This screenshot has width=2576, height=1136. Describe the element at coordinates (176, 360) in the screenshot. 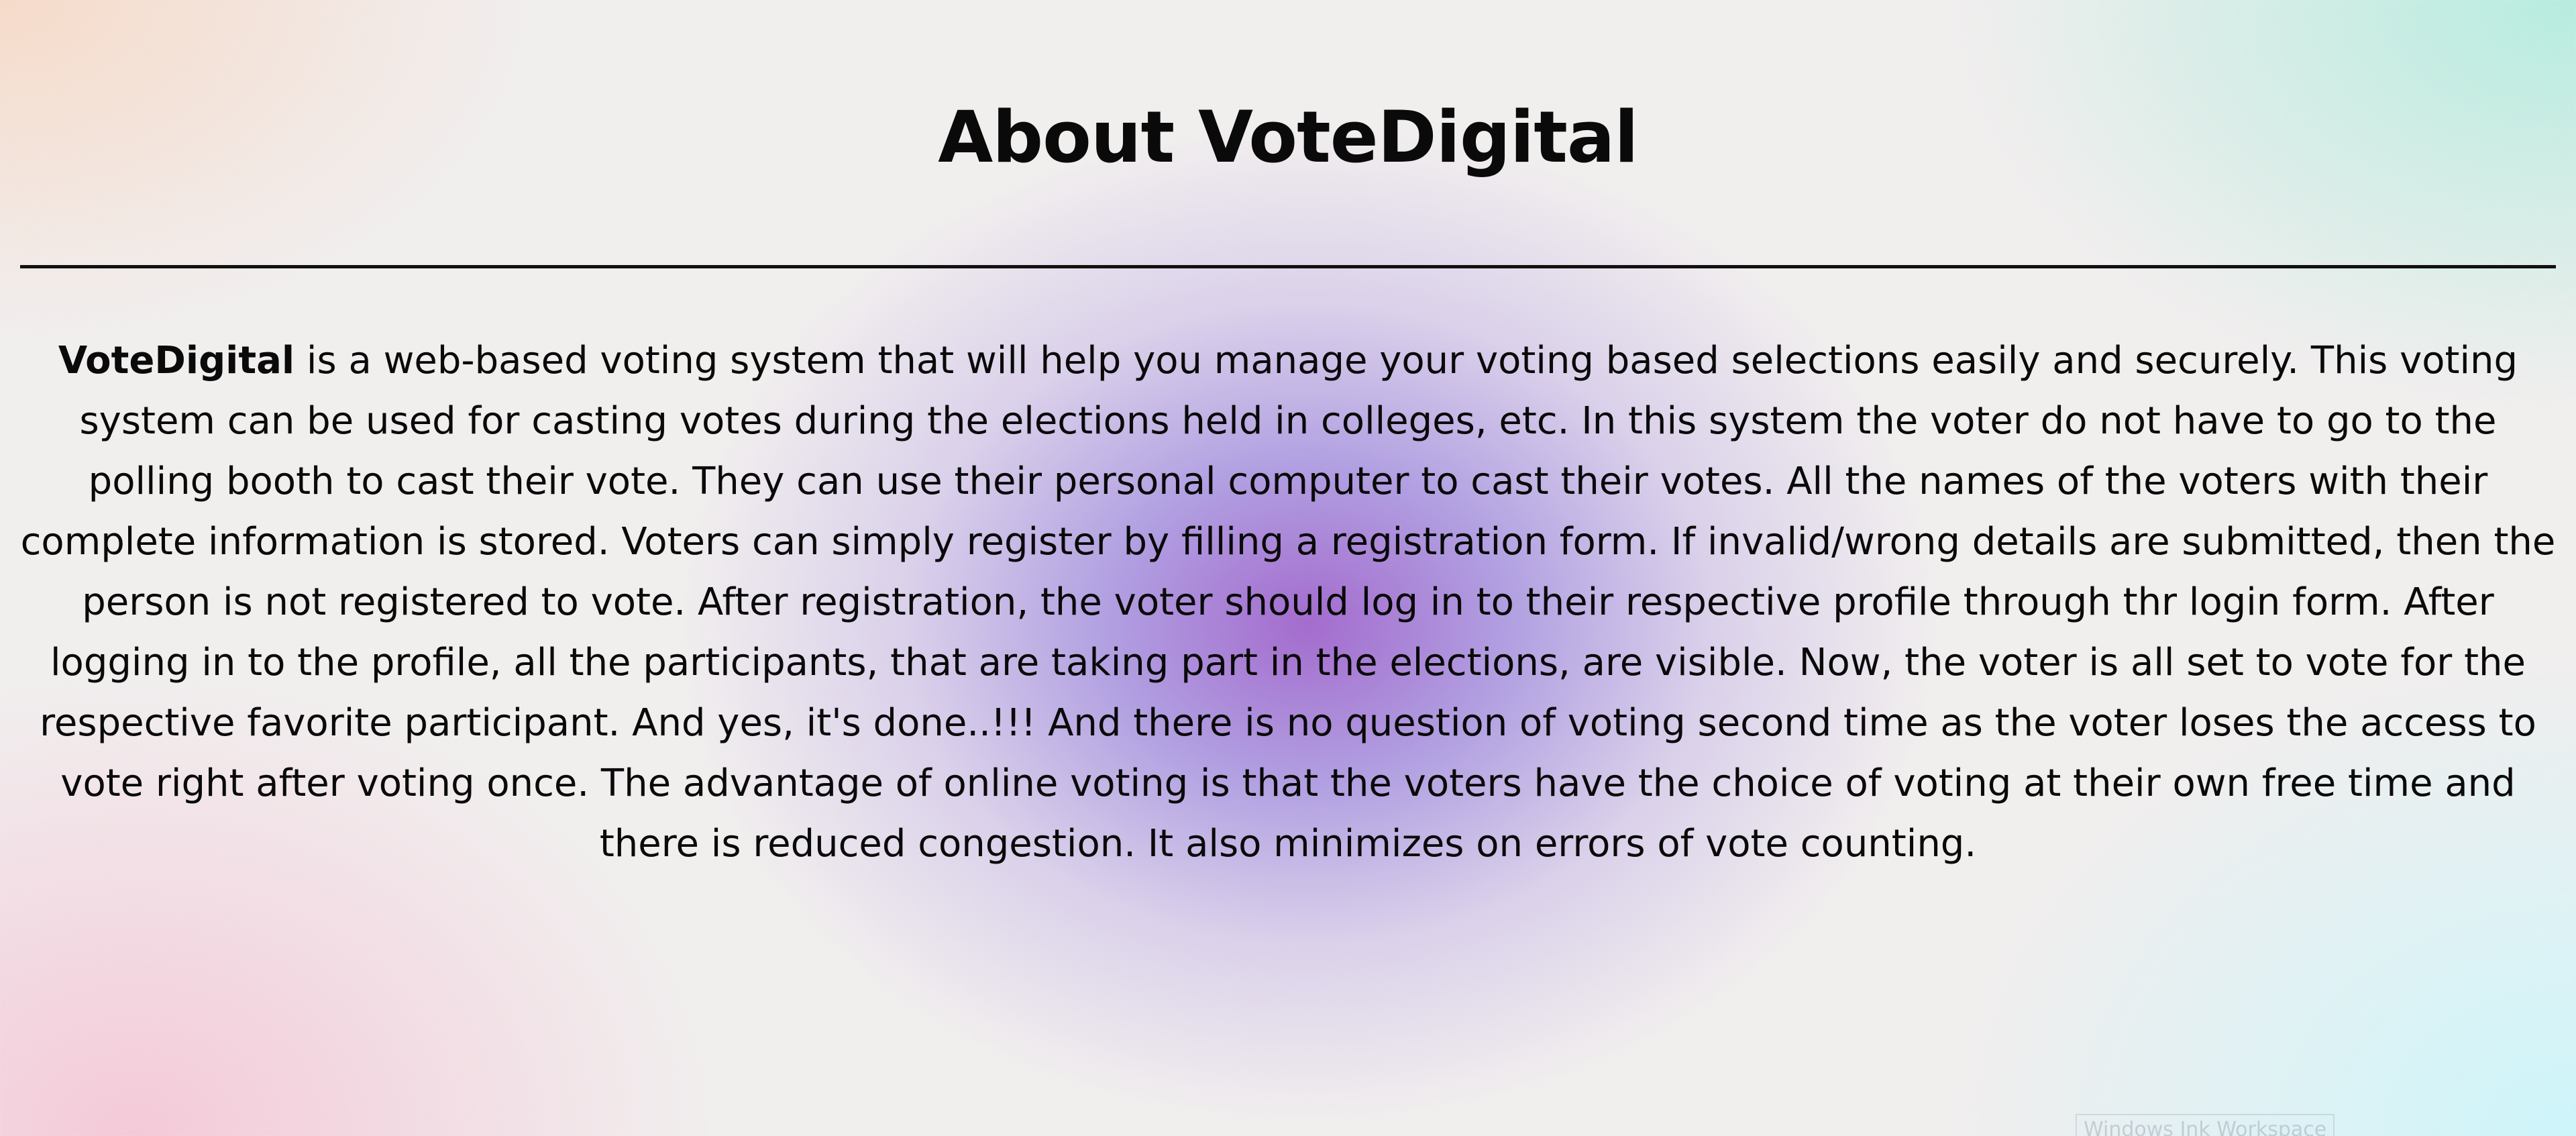

I see `brand-name: VoteDigital` at that location.